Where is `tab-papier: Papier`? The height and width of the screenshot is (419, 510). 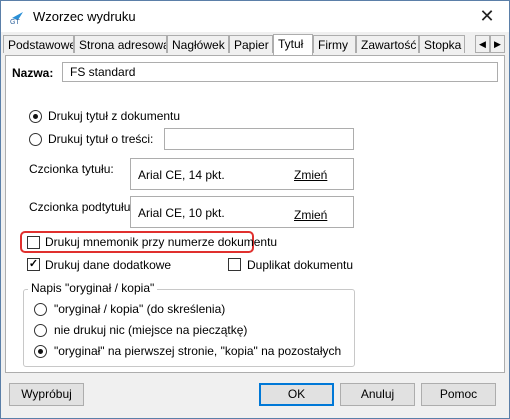 tab-papier: Papier is located at coordinates (251, 44).